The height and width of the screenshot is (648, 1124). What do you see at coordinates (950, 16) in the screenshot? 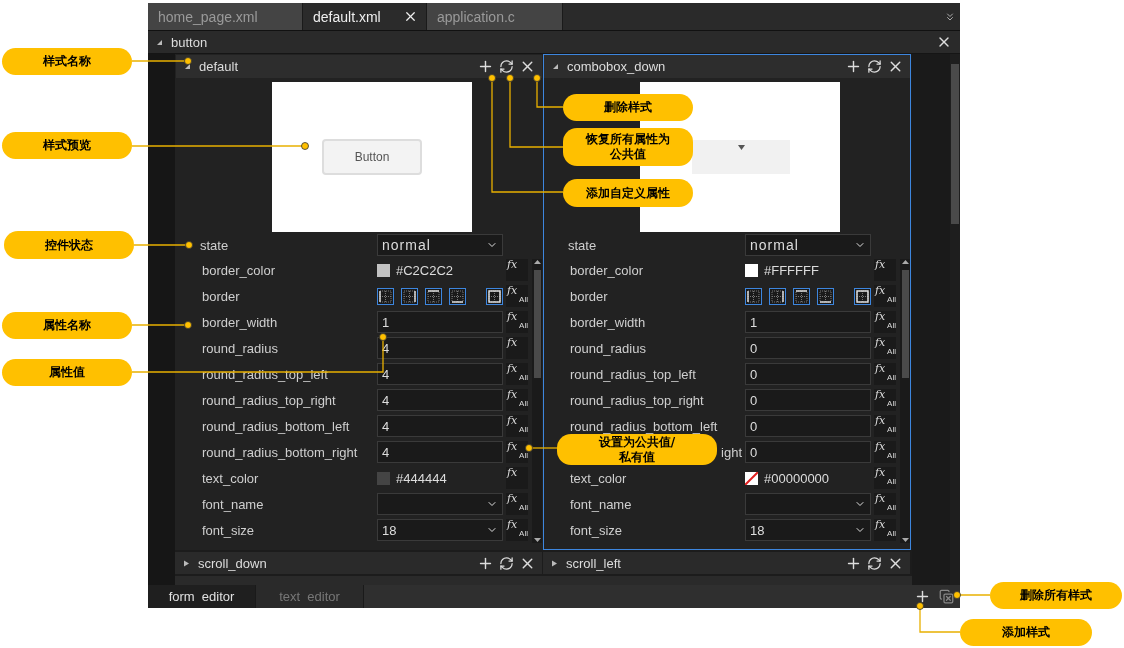
I see `overflow-icon` at bounding box center [950, 16].